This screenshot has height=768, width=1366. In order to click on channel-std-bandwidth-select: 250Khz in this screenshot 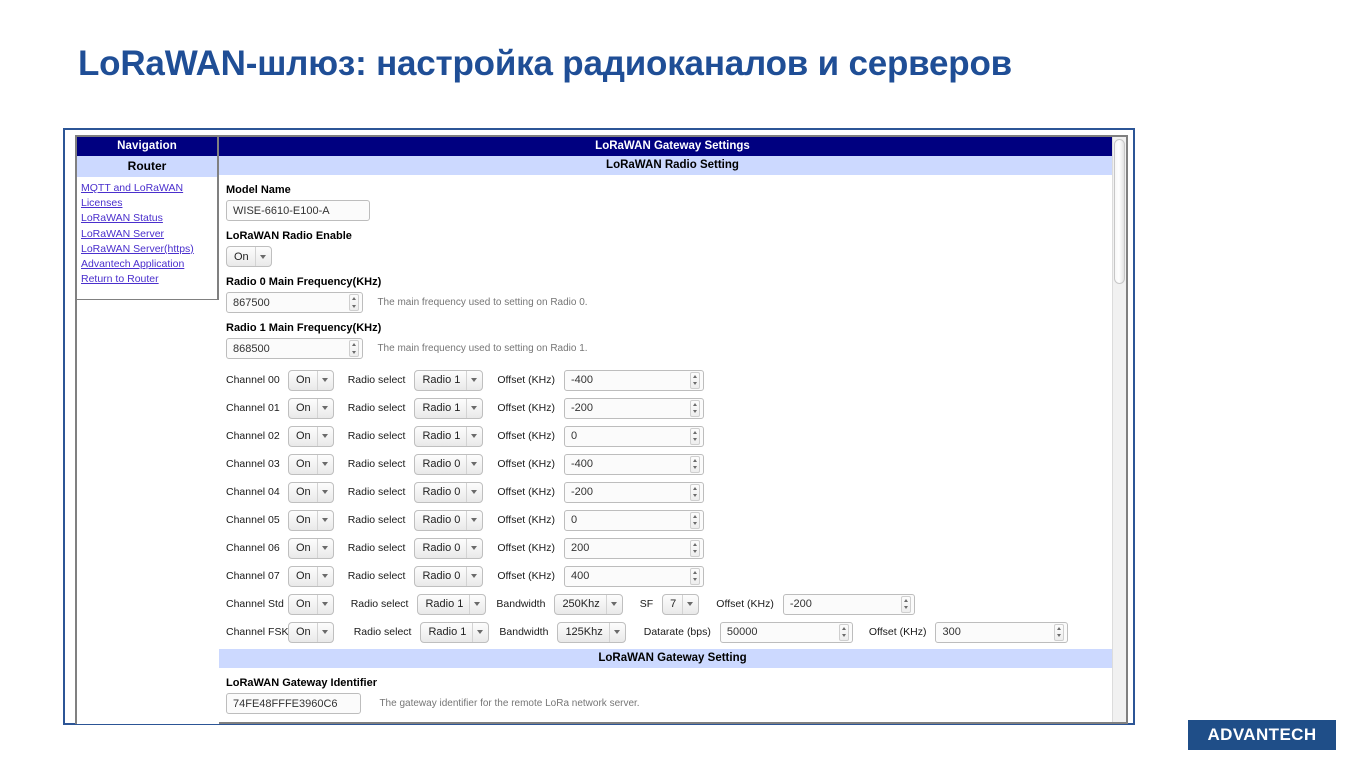, I will do `click(588, 604)`.